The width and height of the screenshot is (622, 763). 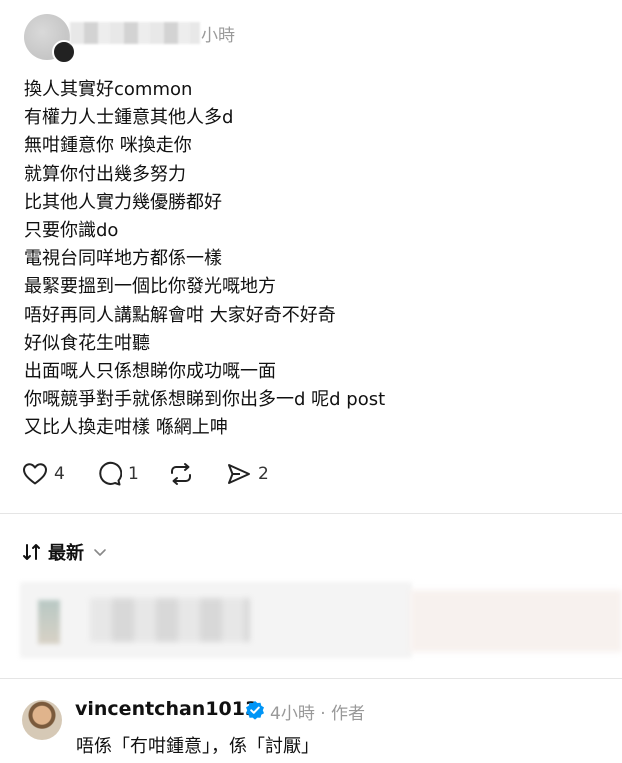 I want to click on post-text-line: 換人其實好common, so click(x=108, y=89).